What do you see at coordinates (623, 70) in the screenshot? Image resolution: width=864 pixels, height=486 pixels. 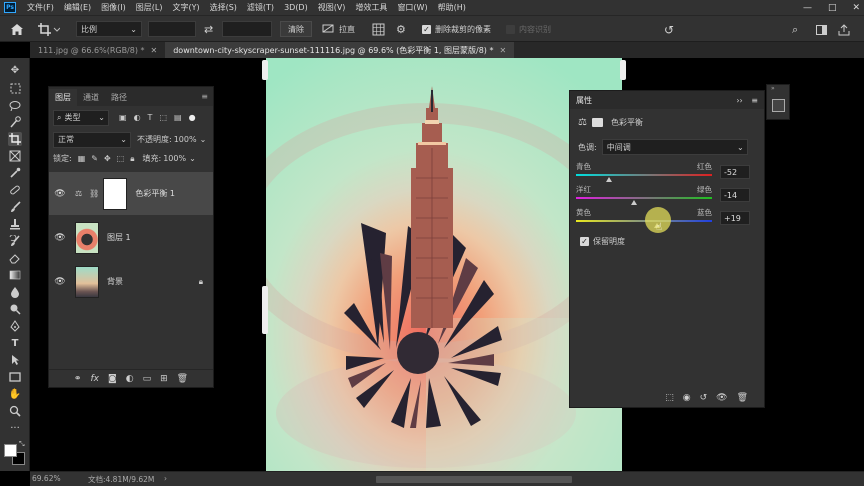 I see `crop-handle-top-right` at bounding box center [623, 70].